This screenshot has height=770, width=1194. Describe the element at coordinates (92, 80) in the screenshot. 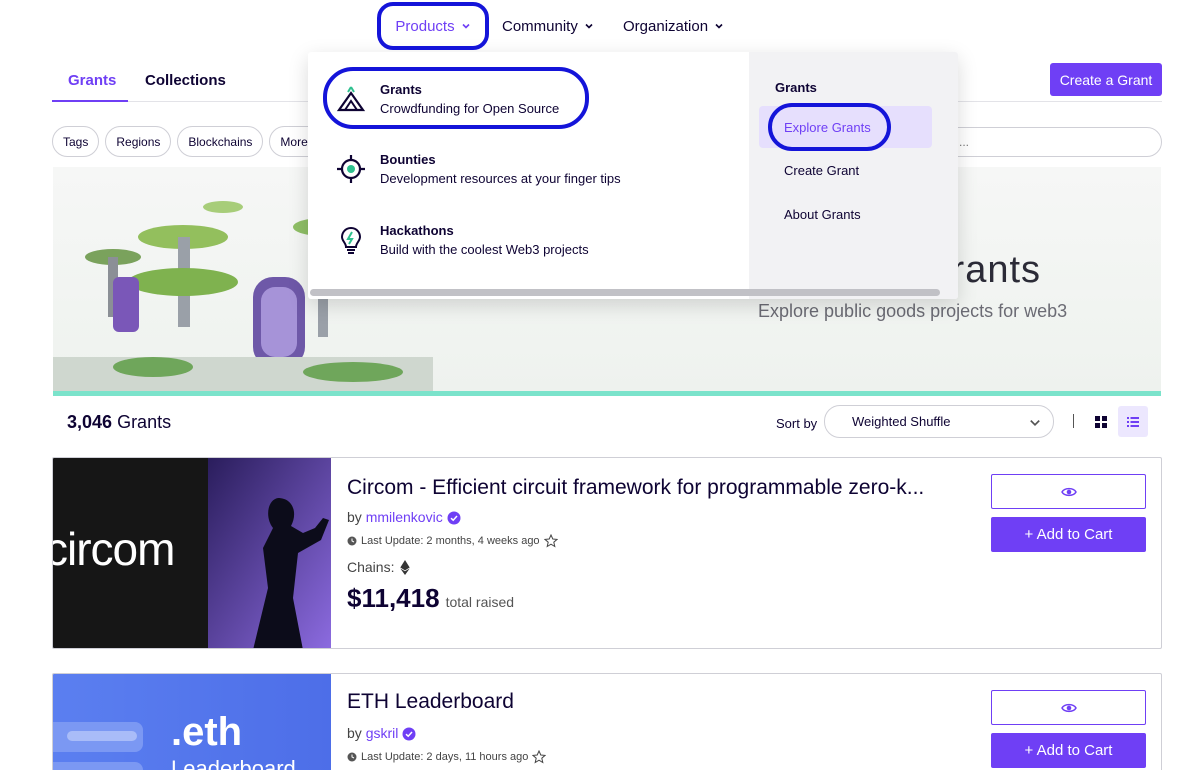

I see `tab-grants: Grants` at that location.